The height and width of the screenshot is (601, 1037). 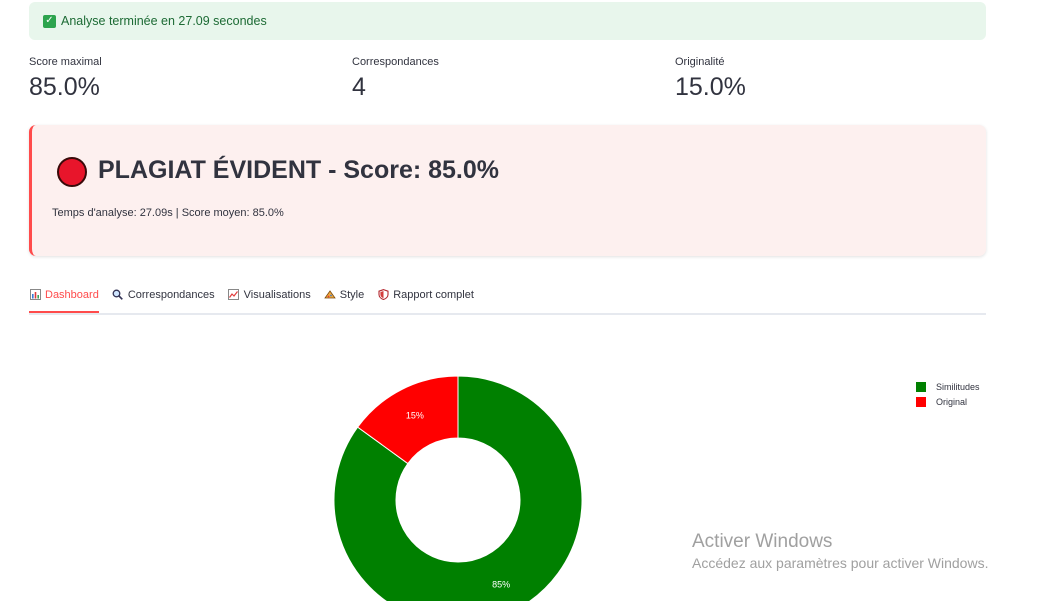 I want to click on legend-item-similitudes: Similitudes, so click(x=948, y=387).